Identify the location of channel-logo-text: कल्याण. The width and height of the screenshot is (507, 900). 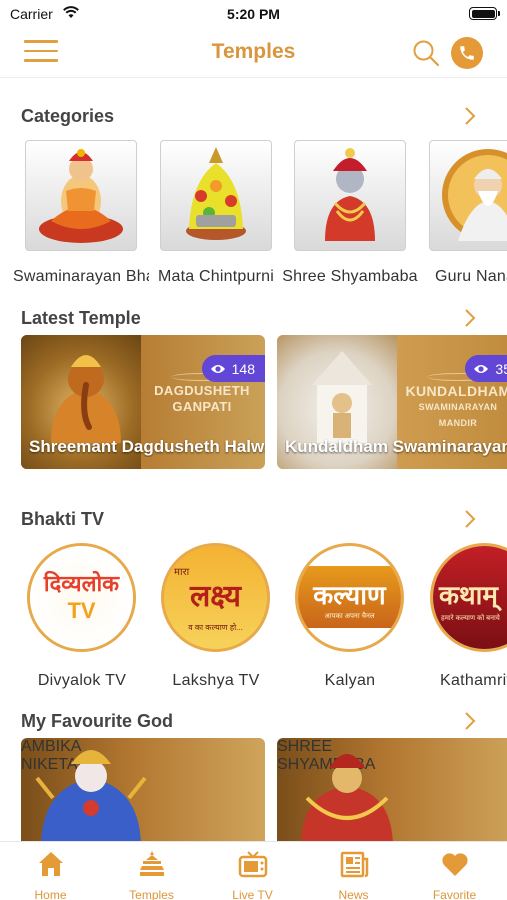
(349, 596).